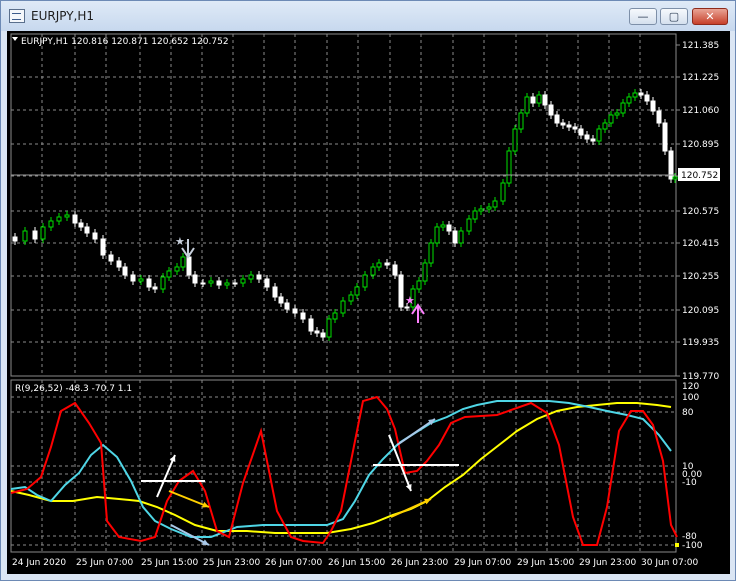 The width and height of the screenshot is (736, 581). I want to click on price-label: 120.895, so click(700, 145).